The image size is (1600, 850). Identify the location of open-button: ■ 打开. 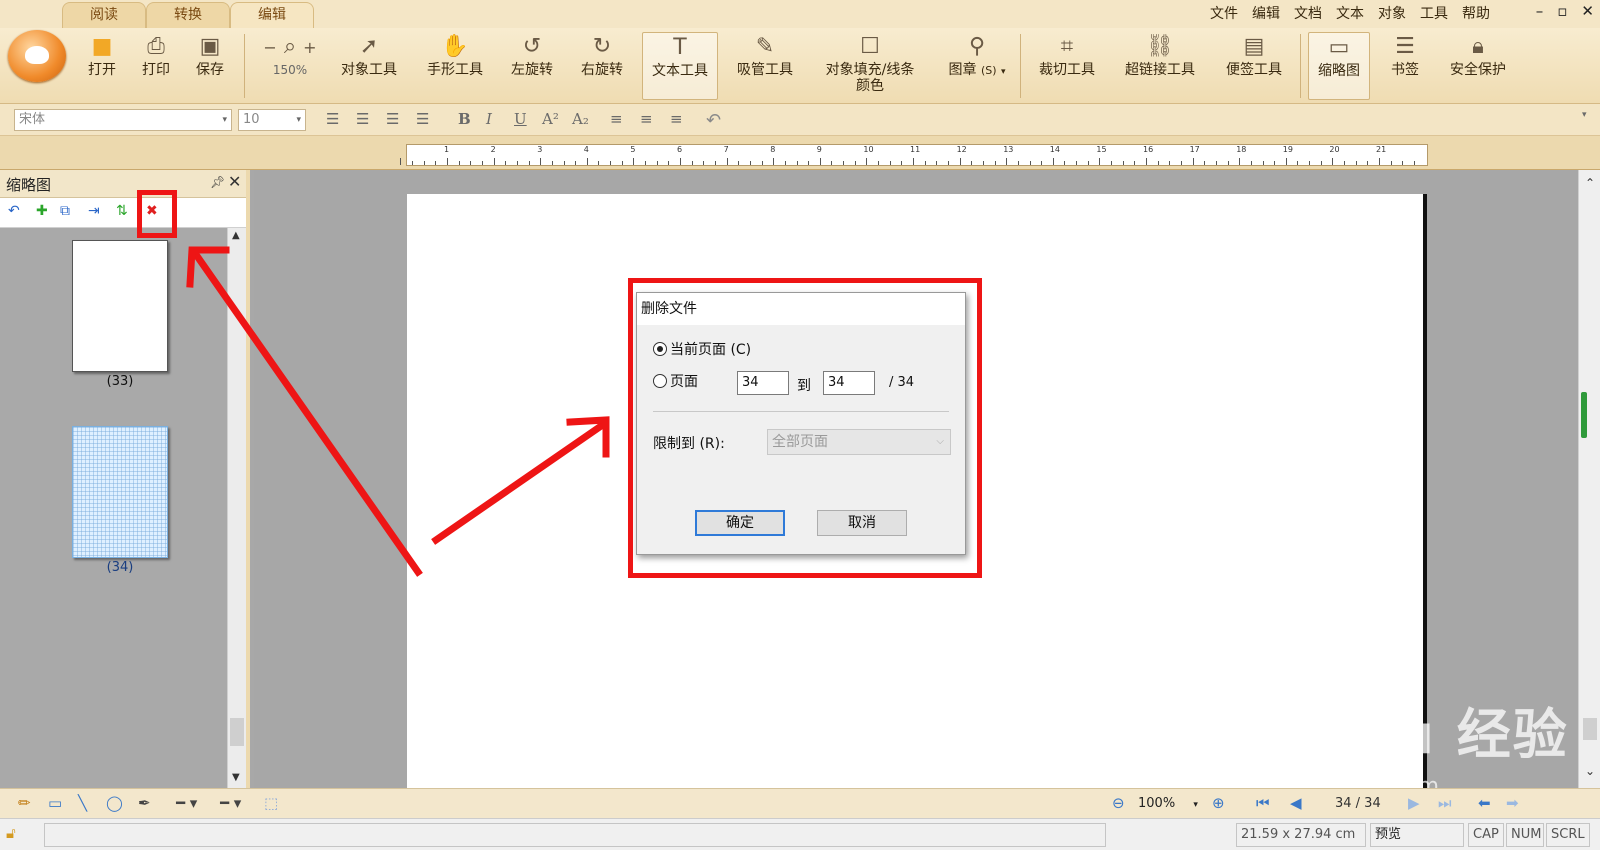
(102, 66).